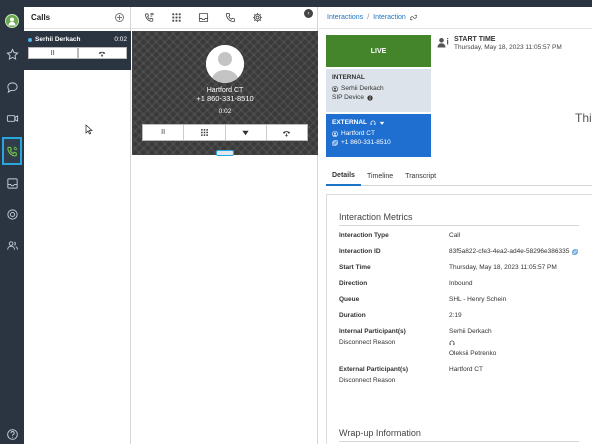 This screenshot has width=592, height=444. I want to click on metric-label: Duration, so click(352, 315).